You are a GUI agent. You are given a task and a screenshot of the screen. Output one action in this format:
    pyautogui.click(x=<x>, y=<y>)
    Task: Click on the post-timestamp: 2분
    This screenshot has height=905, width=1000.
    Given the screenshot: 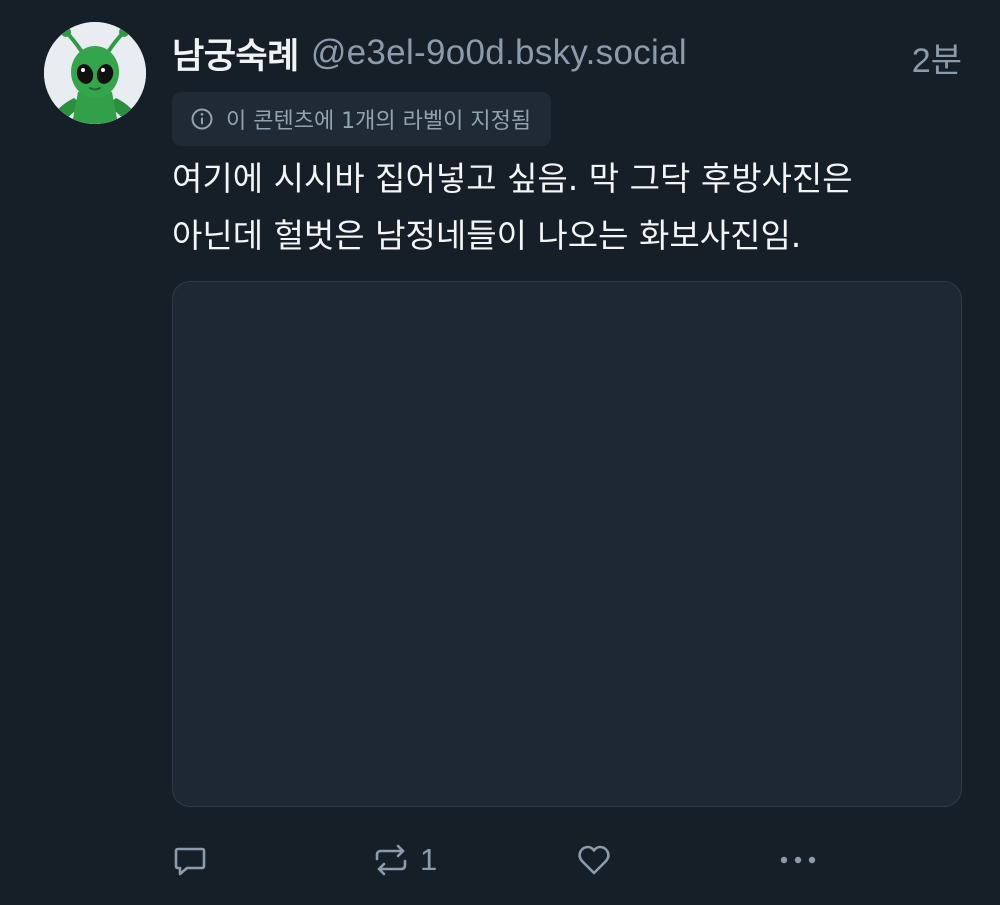 What is the action you would take?
    pyautogui.click(x=937, y=57)
    